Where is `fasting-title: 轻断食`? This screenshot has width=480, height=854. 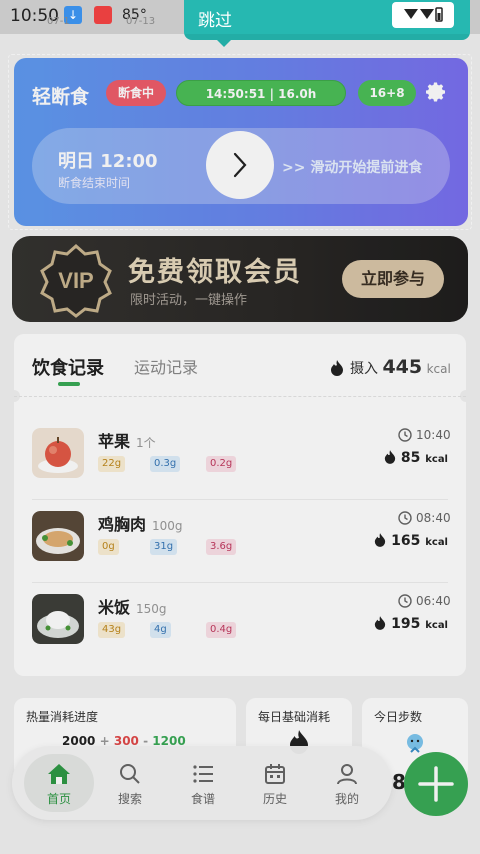 fasting-title: 轻断食 is located at coordinates (61, 97).